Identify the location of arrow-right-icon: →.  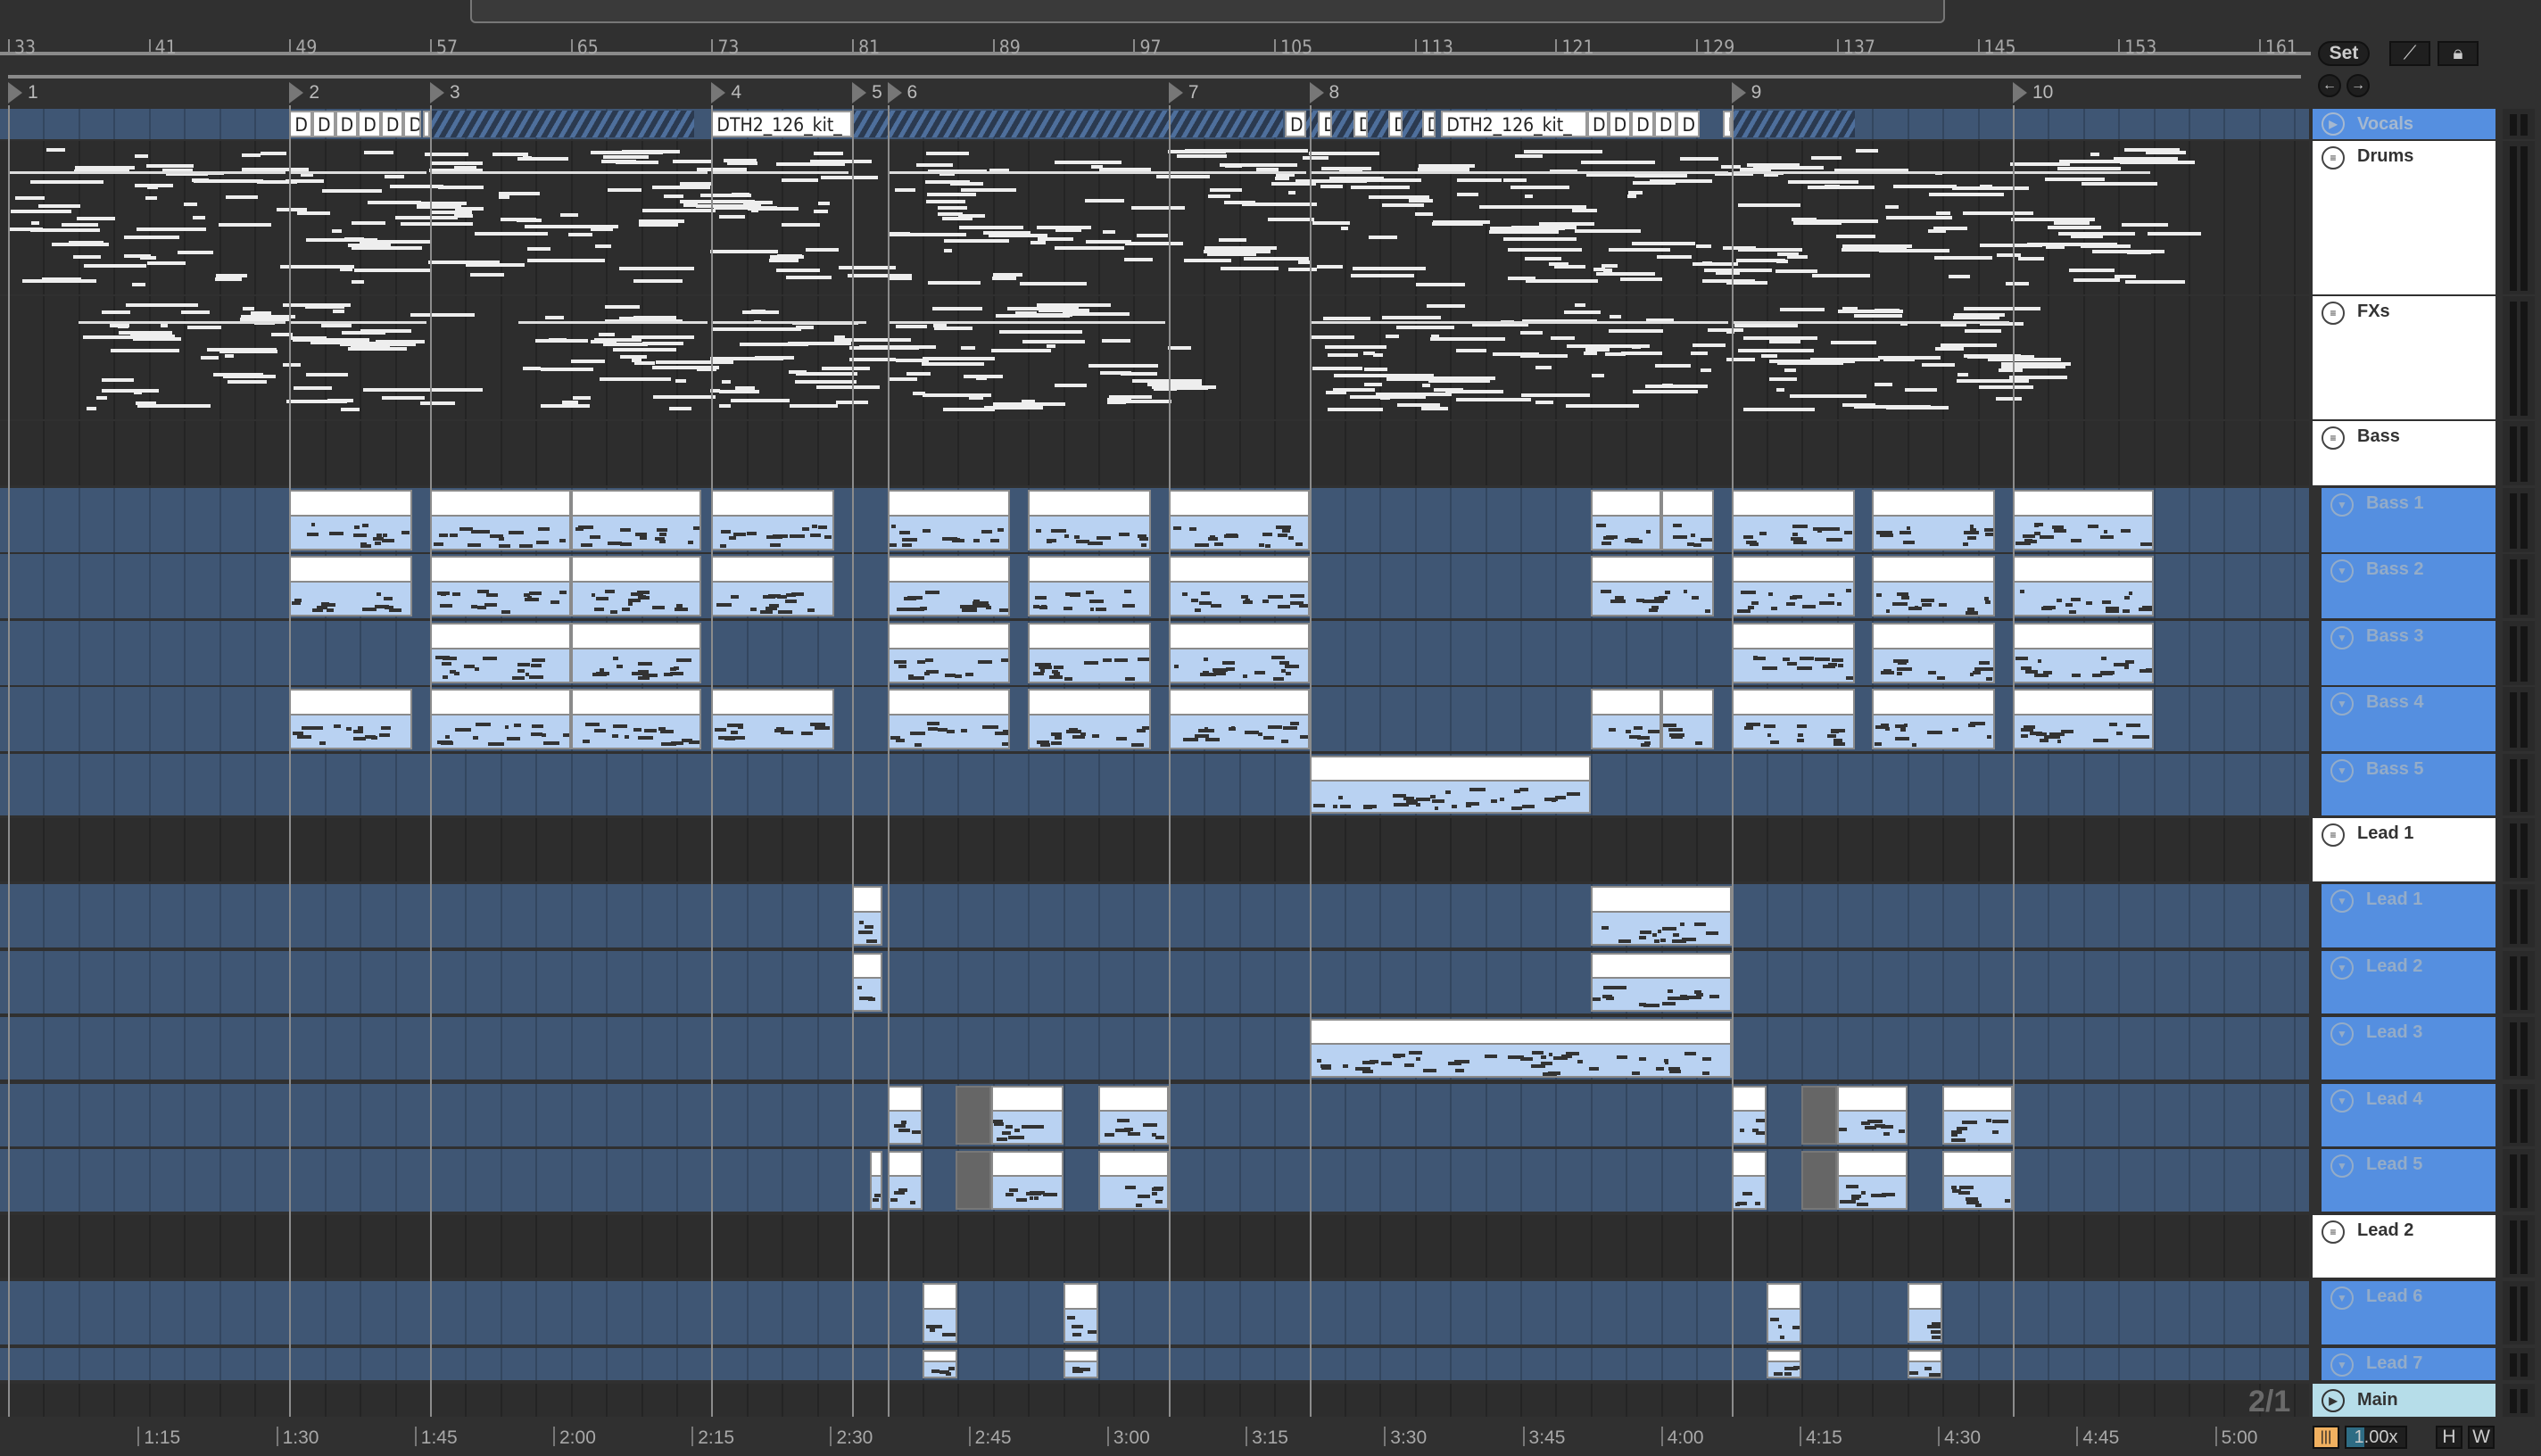
(2358, 85).